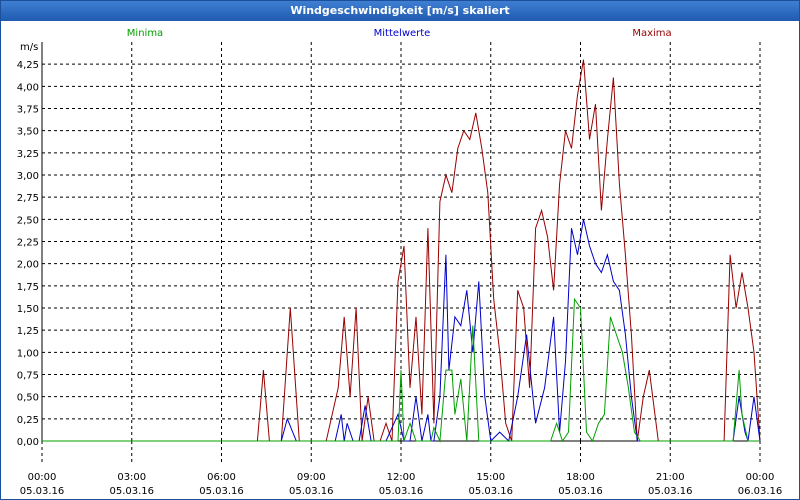 Image resolution: width=800 pixels, height=500 pixels. I want to click on x-tick-time: 18:00, so click(580, 477).